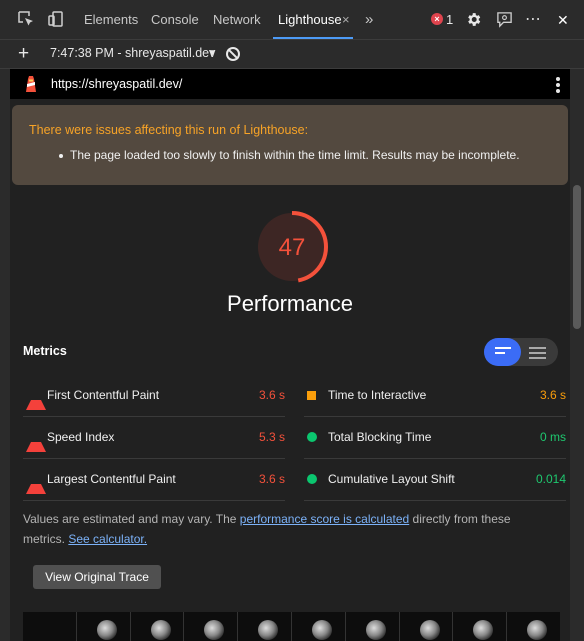 The width and height of the screenshot is (584, 641). What do you see at coordinates (31, 84) in the screenshot?
I see `lighthouse-logo-icon` at bounding box center [31, 84].